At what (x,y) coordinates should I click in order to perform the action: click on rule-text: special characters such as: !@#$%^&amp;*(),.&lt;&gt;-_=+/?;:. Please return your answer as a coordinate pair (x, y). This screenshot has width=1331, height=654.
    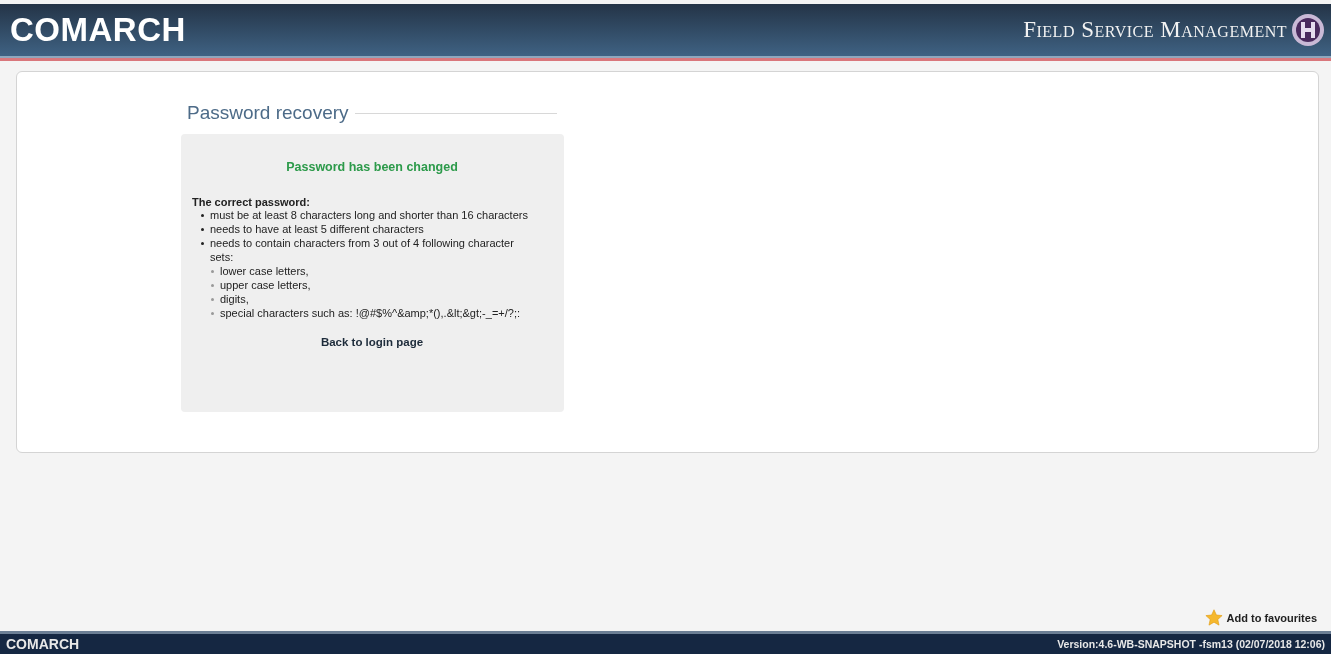
    Looking at the image, I should click on (370, 313).